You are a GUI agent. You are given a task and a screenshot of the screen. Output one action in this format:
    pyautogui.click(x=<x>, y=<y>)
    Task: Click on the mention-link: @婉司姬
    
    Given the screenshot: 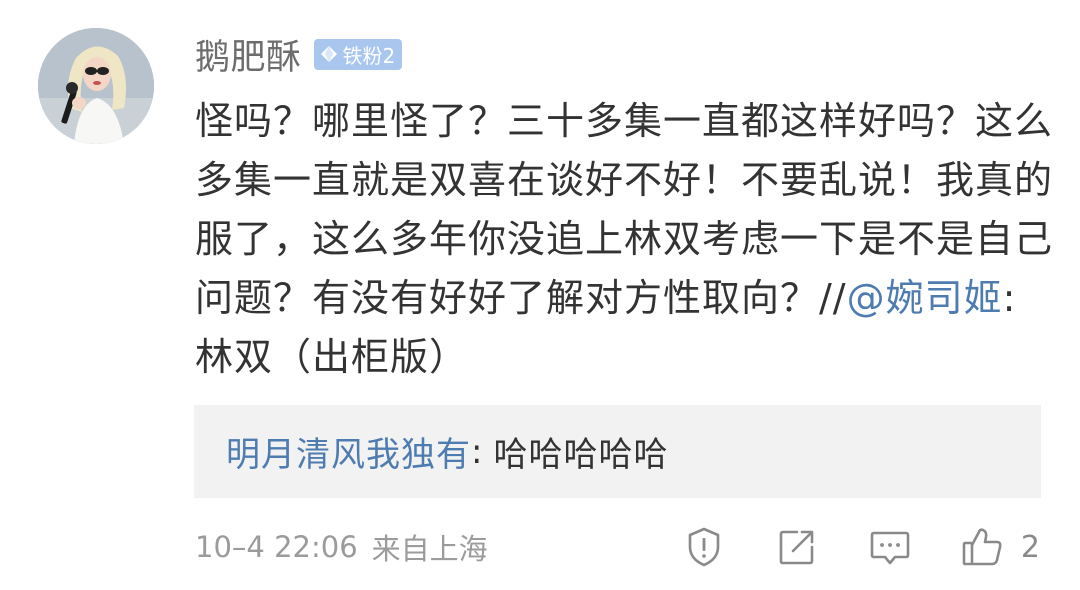 What is the action you would take?
    pyautogui.click(x=925, y=298)
    